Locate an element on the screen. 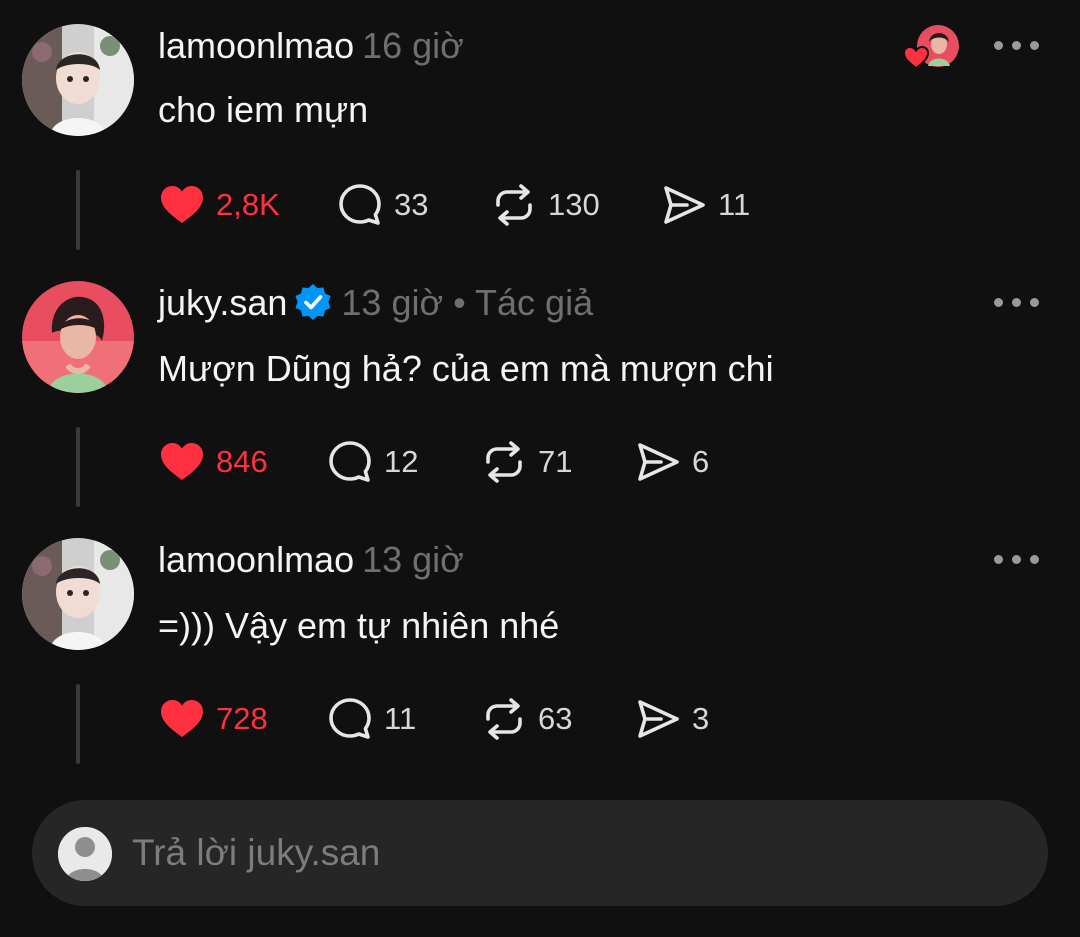 The height and width of the screenshot is (937, 1080). like-count: 728 is located at coordinates (242, 718).